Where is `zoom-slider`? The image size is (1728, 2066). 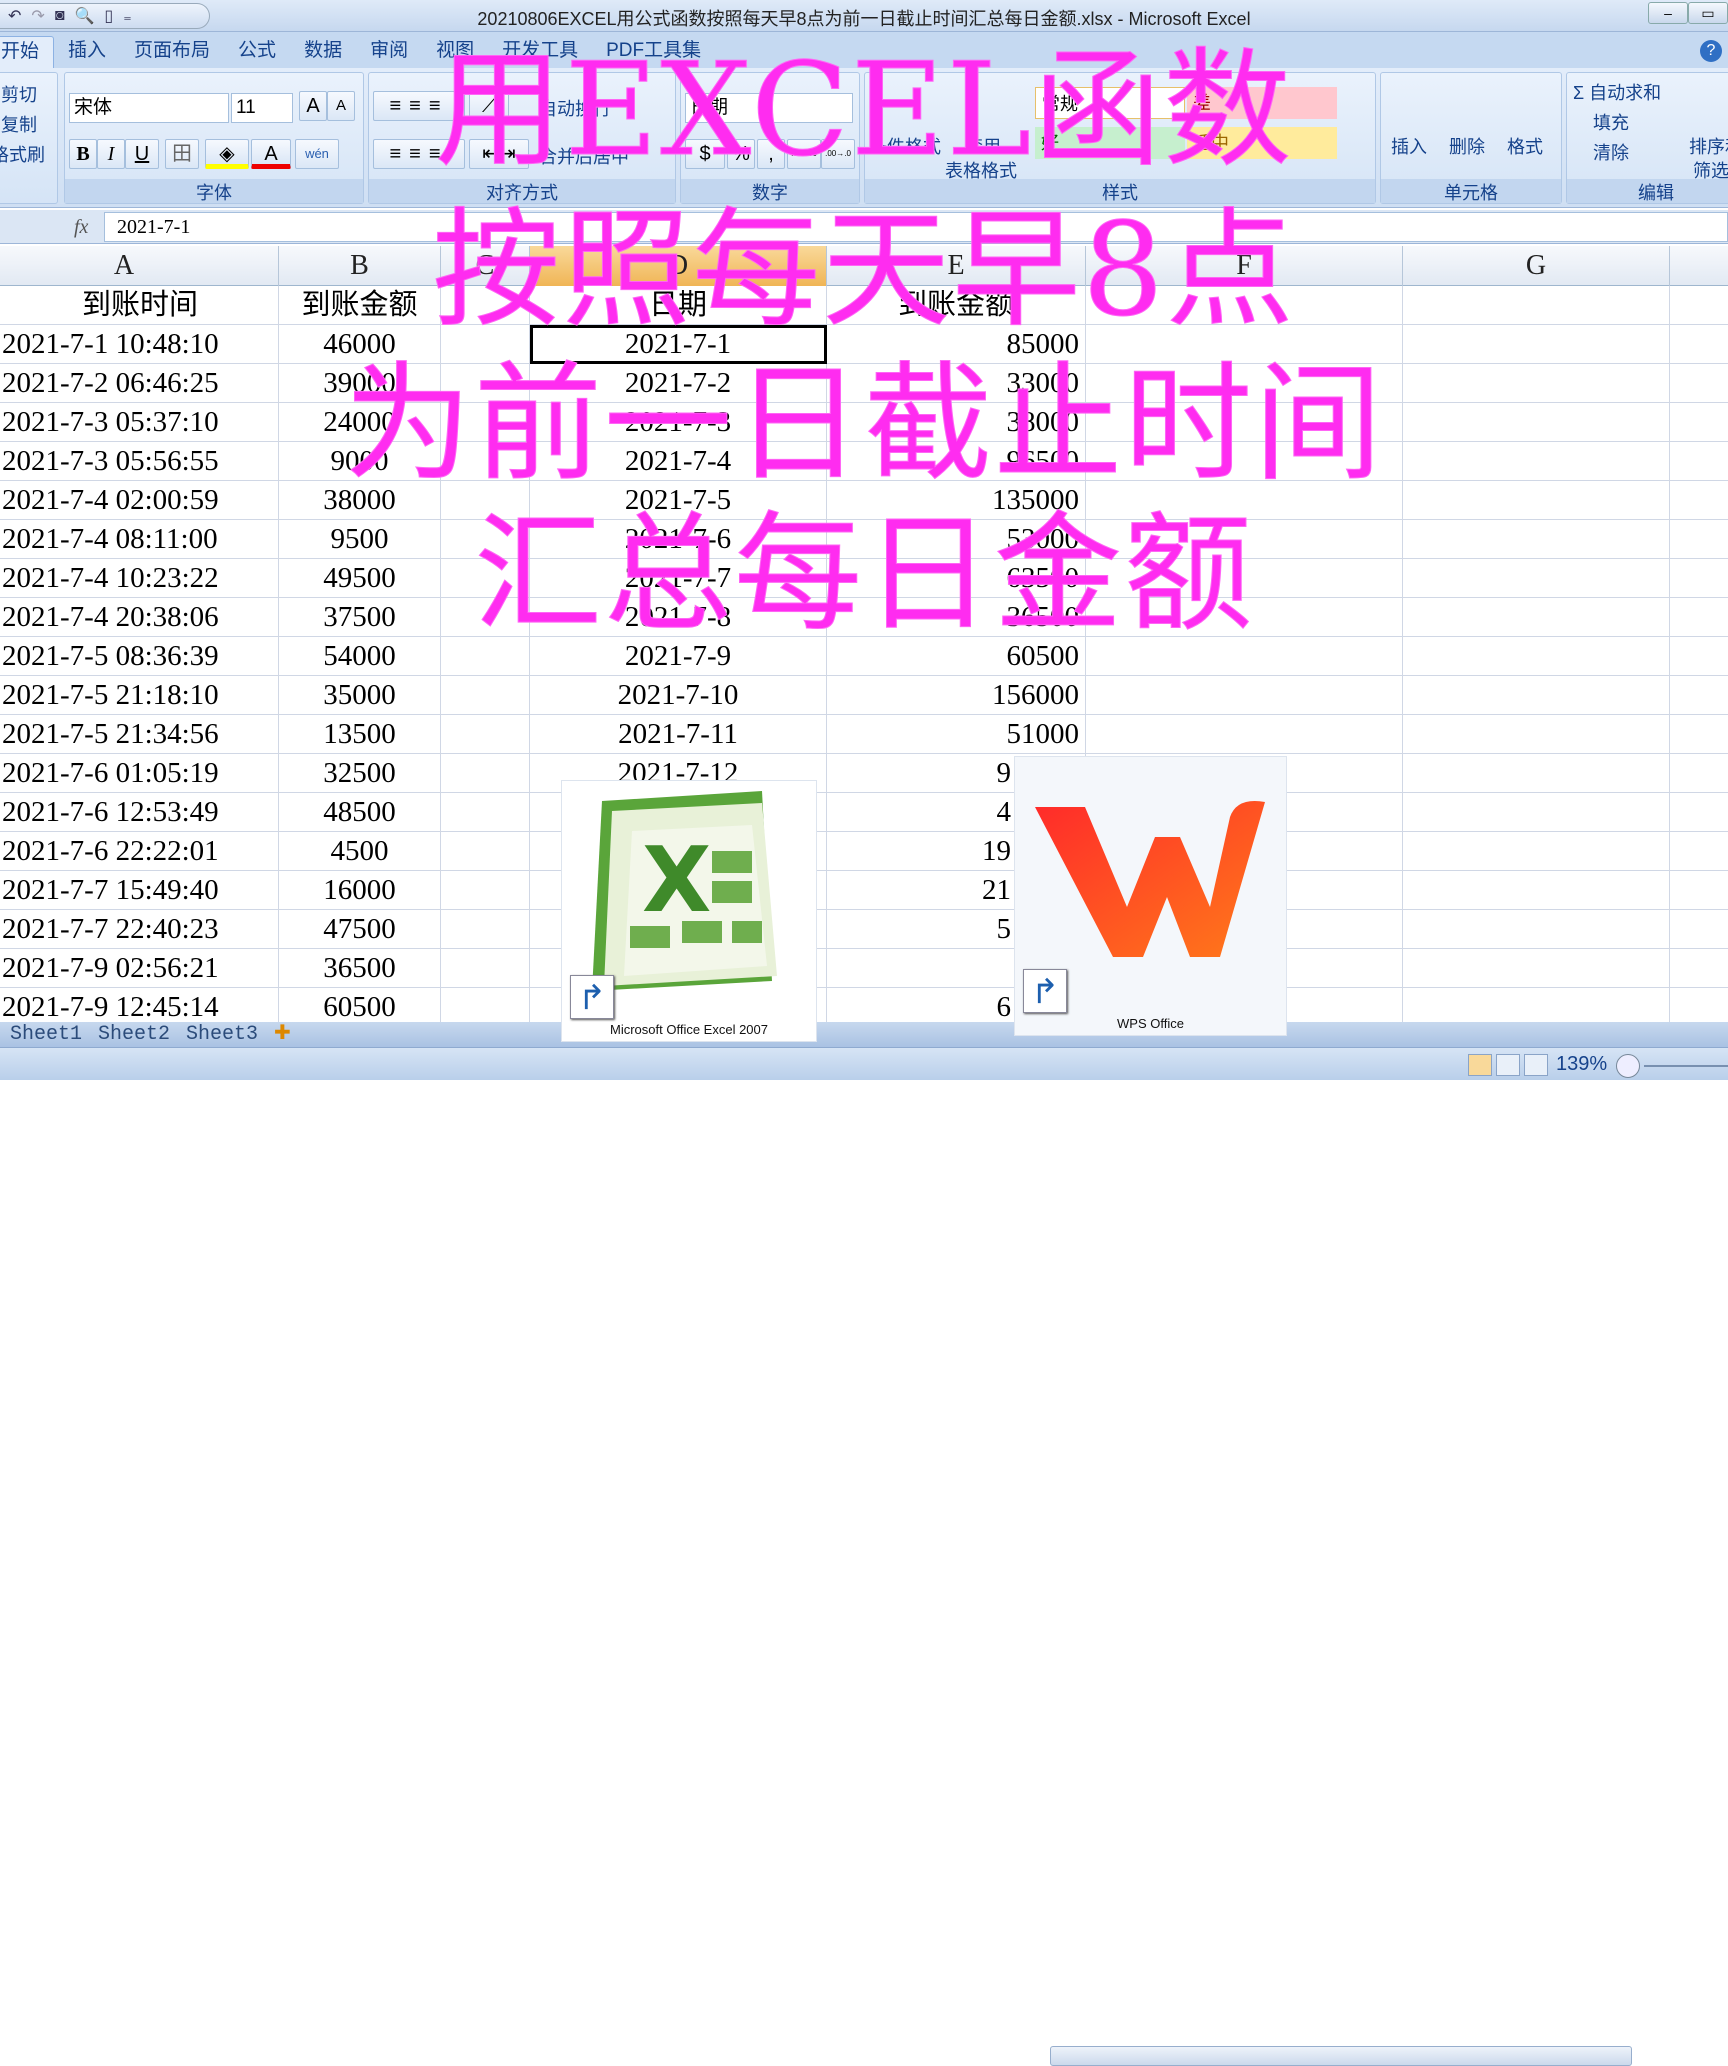 zoom-slider is located at coordinates (1686, 1066).